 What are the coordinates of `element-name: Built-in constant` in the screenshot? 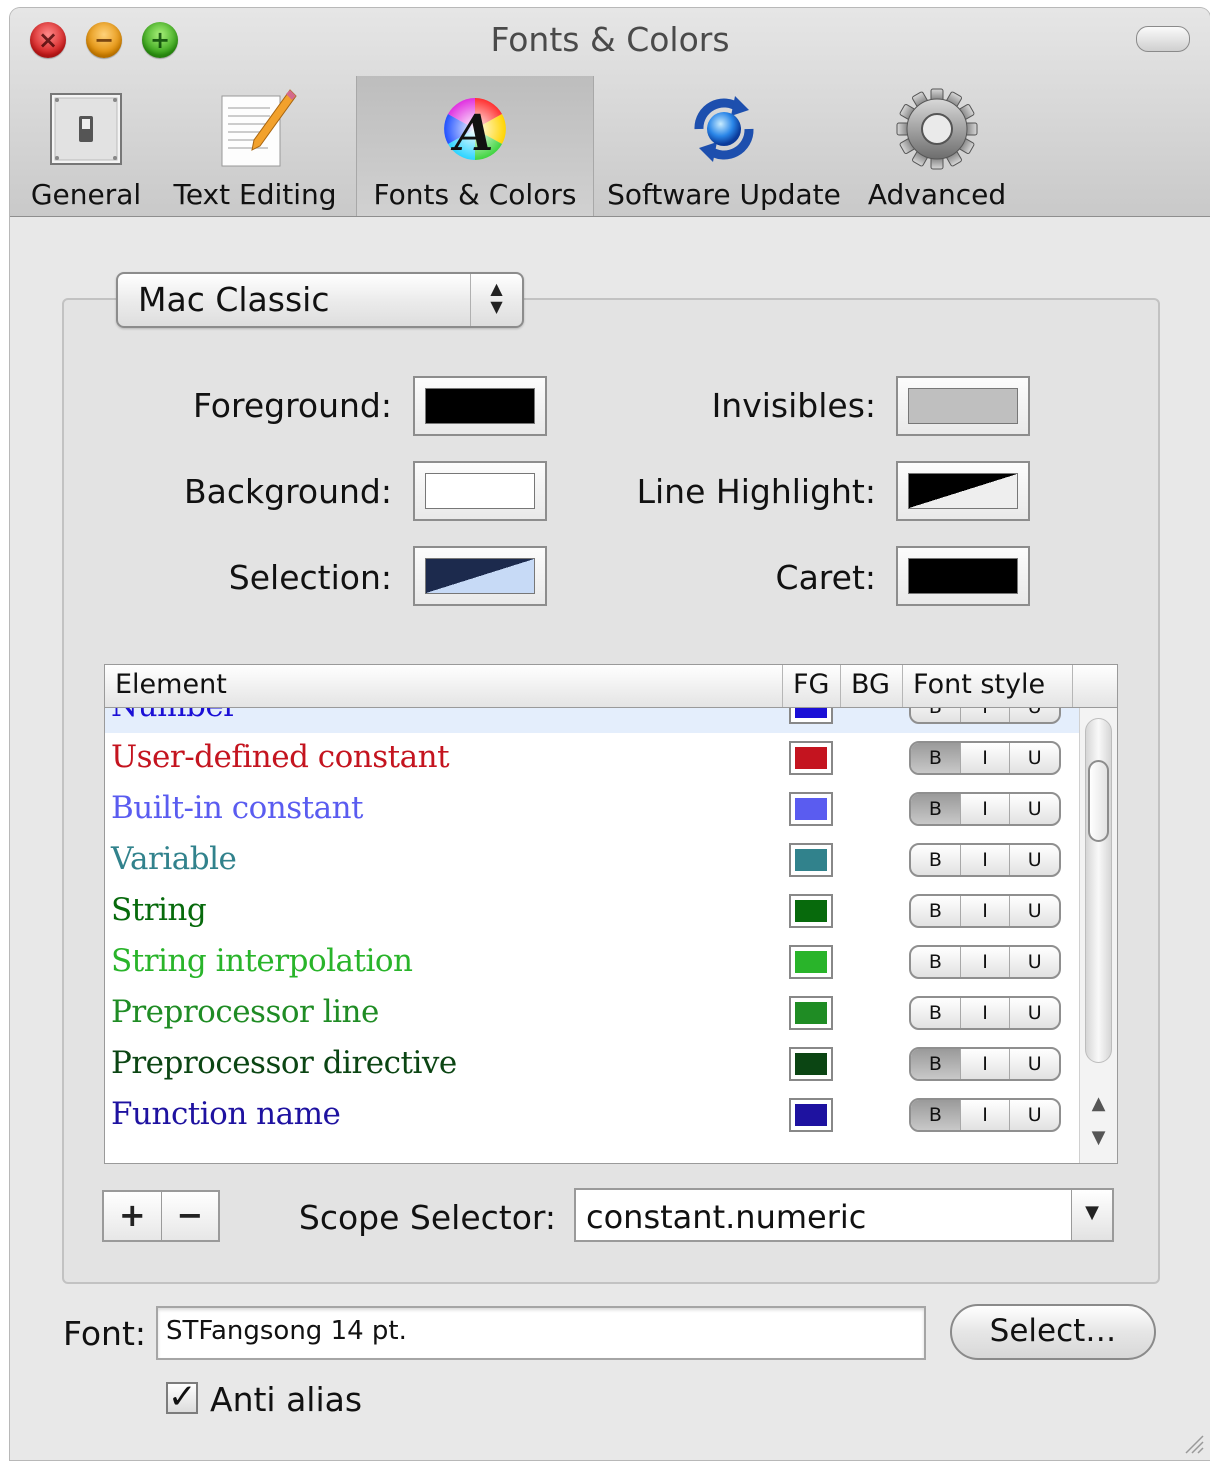 It's located at (237, 808).